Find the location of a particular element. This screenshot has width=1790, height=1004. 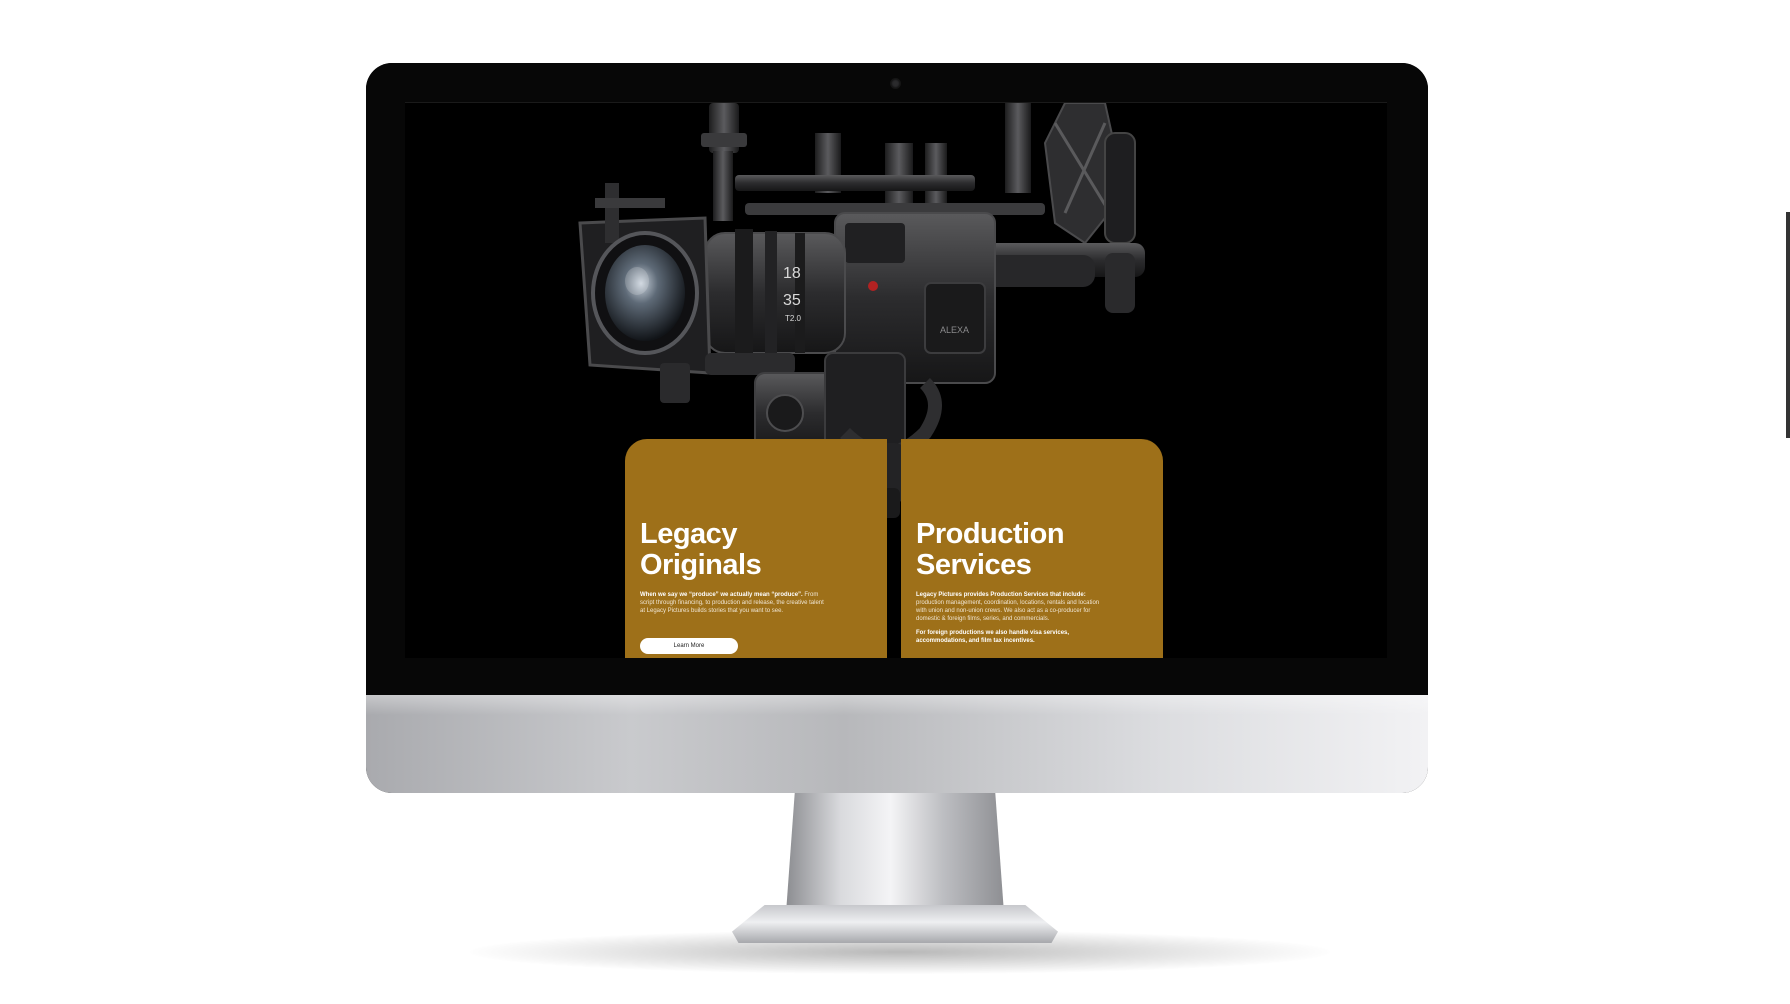

page-scrollbar is located at coordinates (1788, 325).